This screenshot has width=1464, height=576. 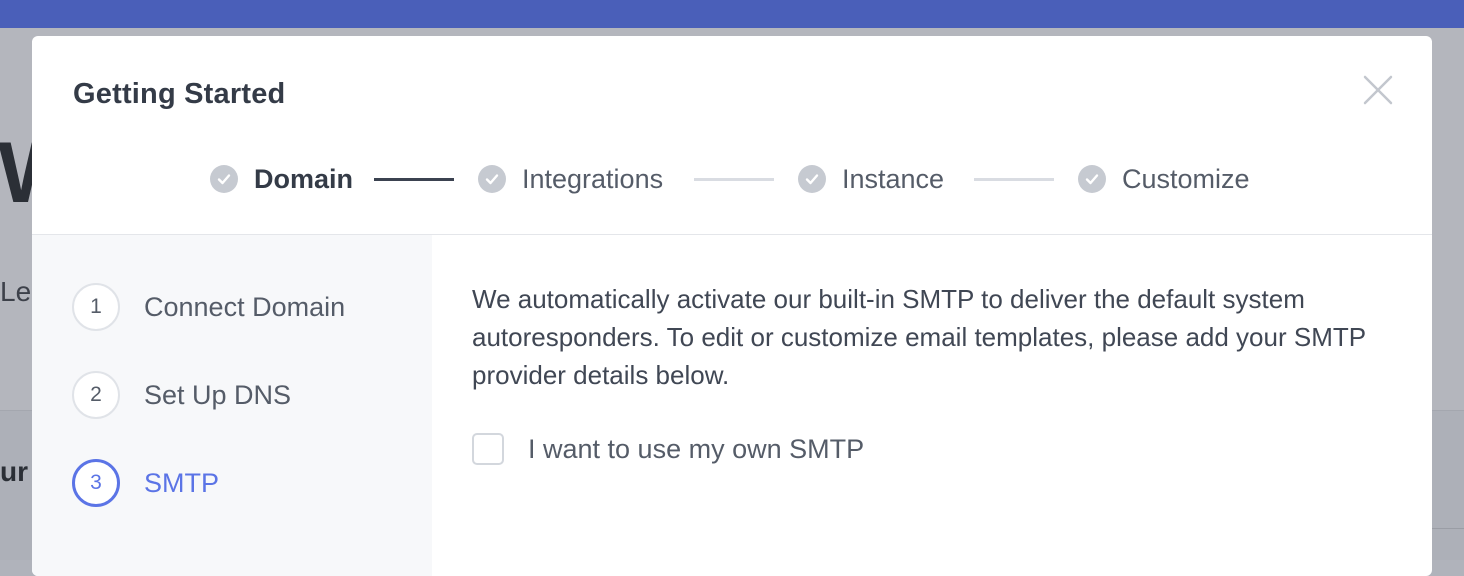 I want to click on substep-label: SMTP, so click(x=182, y=482).